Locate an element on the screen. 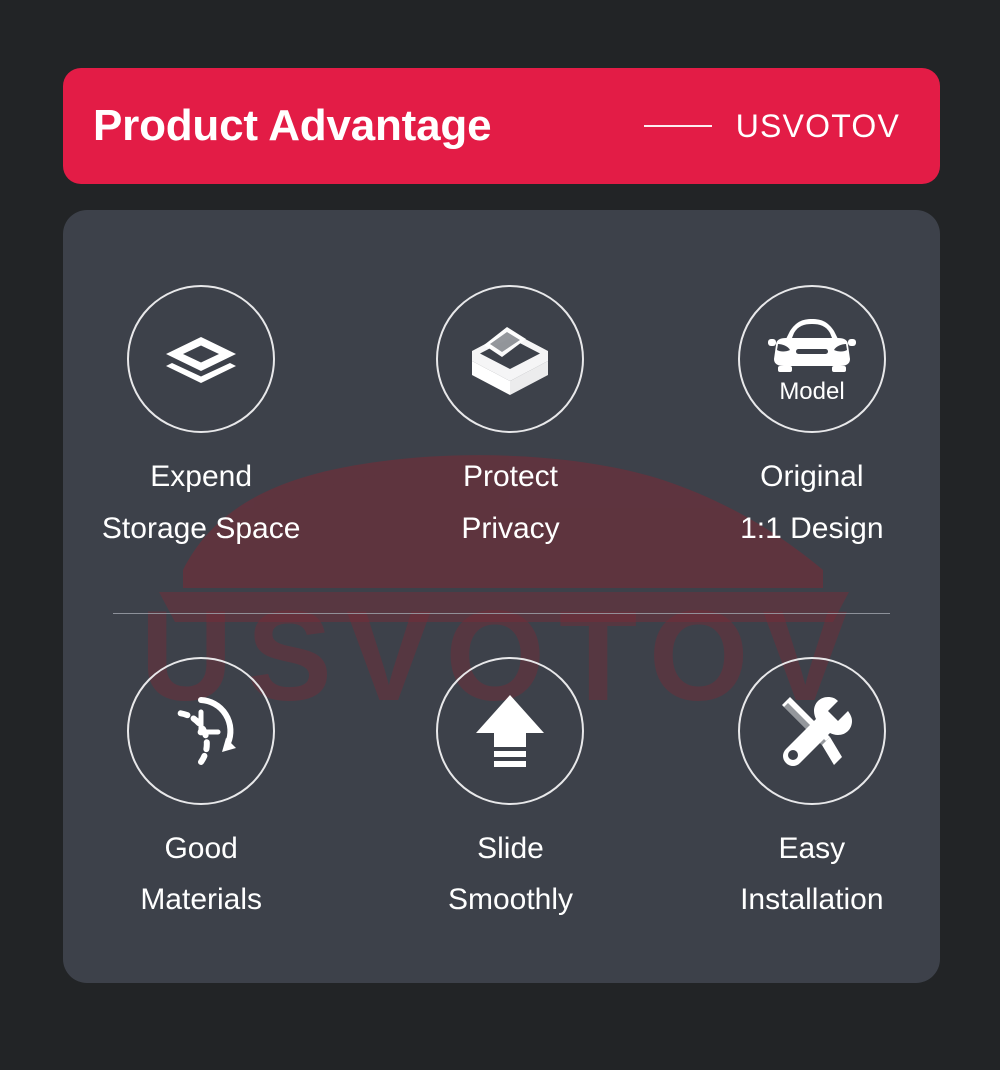  product-advantage-banner: Product Advantage USVOTOV is located at coordinates (501, 126).